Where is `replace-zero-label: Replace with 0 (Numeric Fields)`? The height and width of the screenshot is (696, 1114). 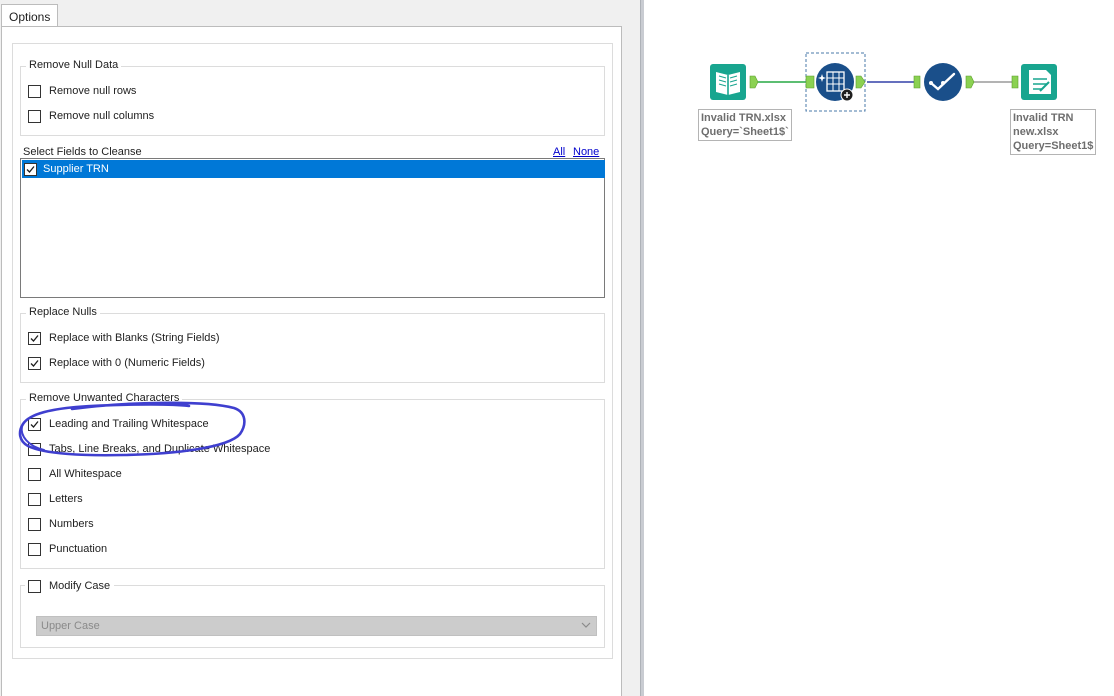 replace-zero-label: Replace with 0 (Numeric Fields) is located at coordinates (127, 363).